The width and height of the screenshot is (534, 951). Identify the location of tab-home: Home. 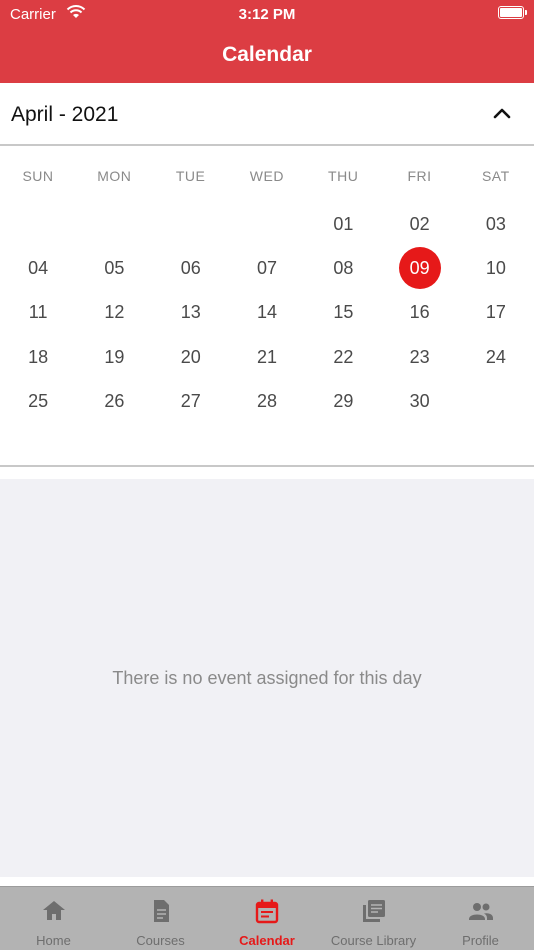
(53, 919).